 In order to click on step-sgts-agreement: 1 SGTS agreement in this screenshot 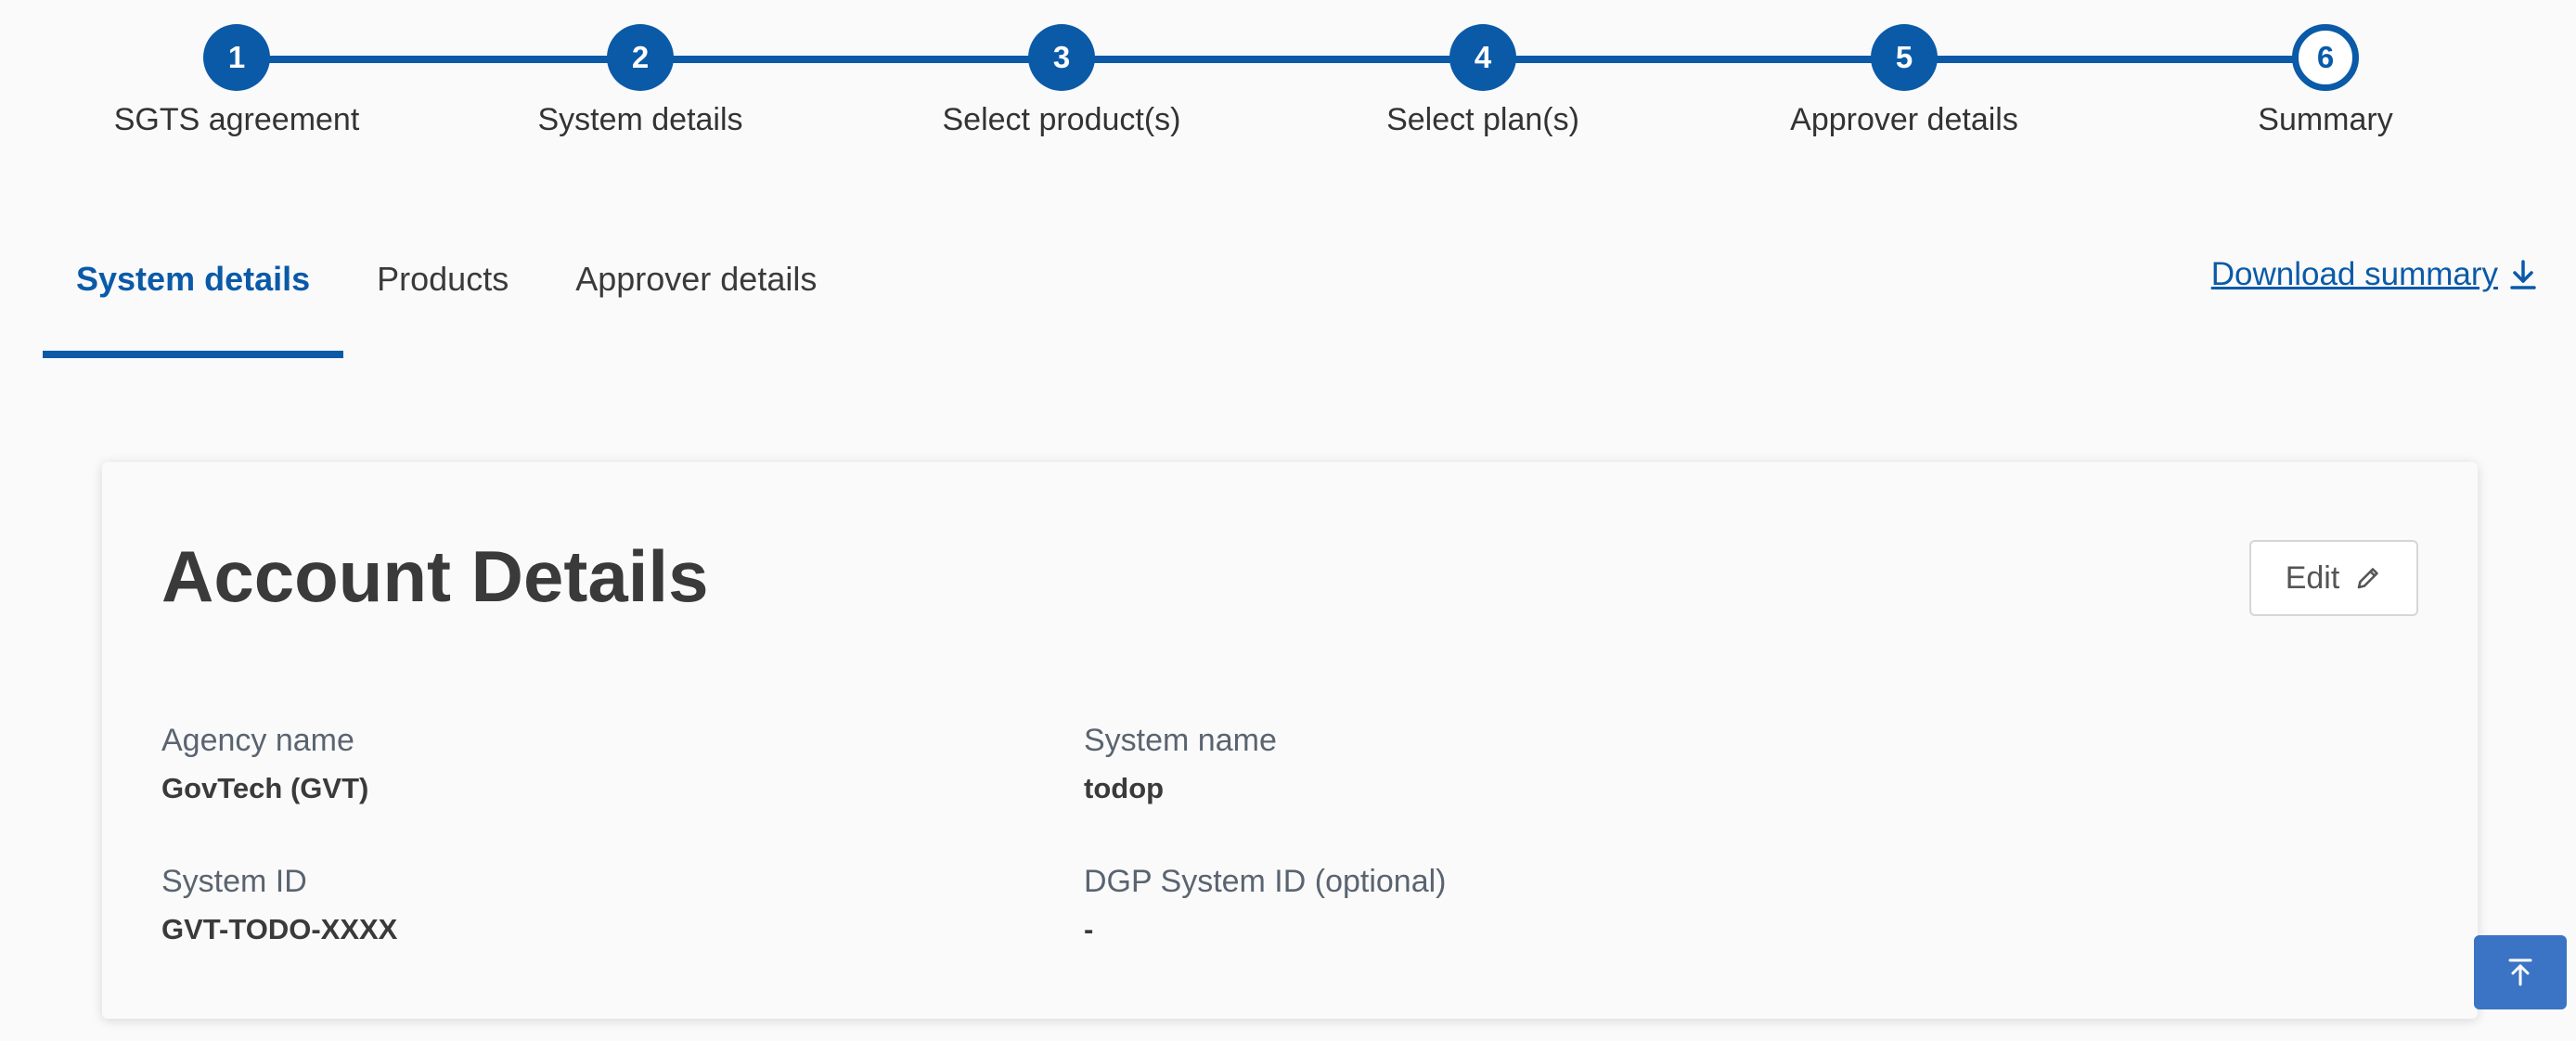, I will do `click(237, 81)`.